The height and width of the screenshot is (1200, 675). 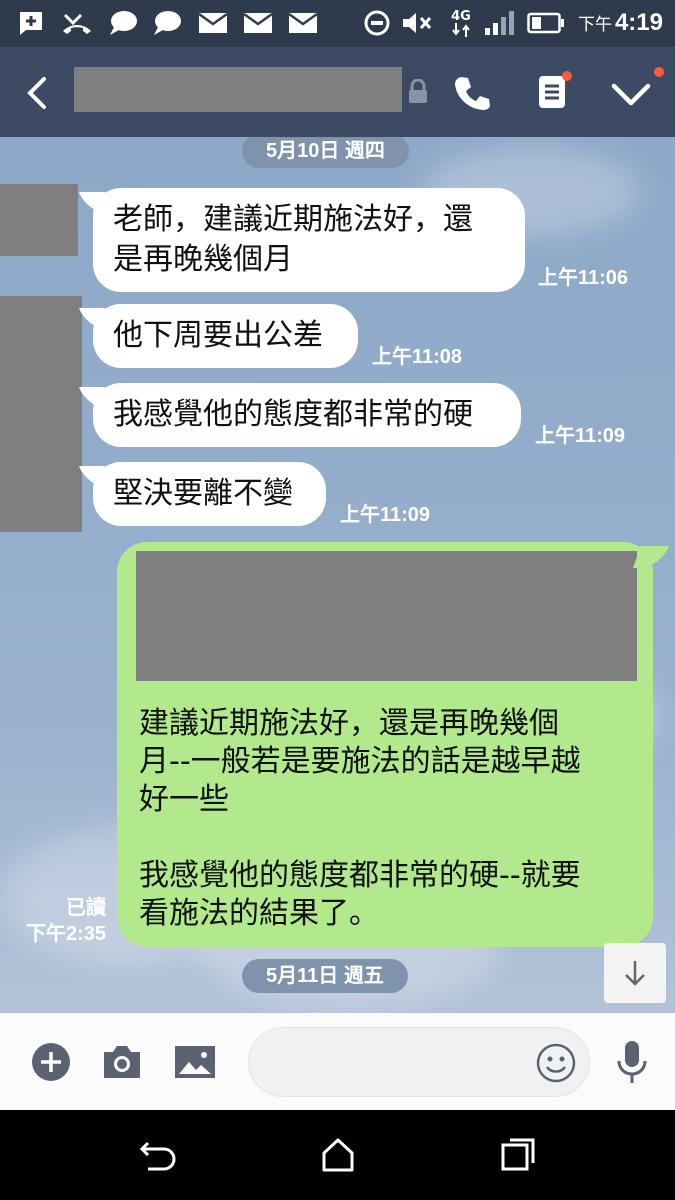 I want to click on nav-home-icon, so click(x=338, y=1155).